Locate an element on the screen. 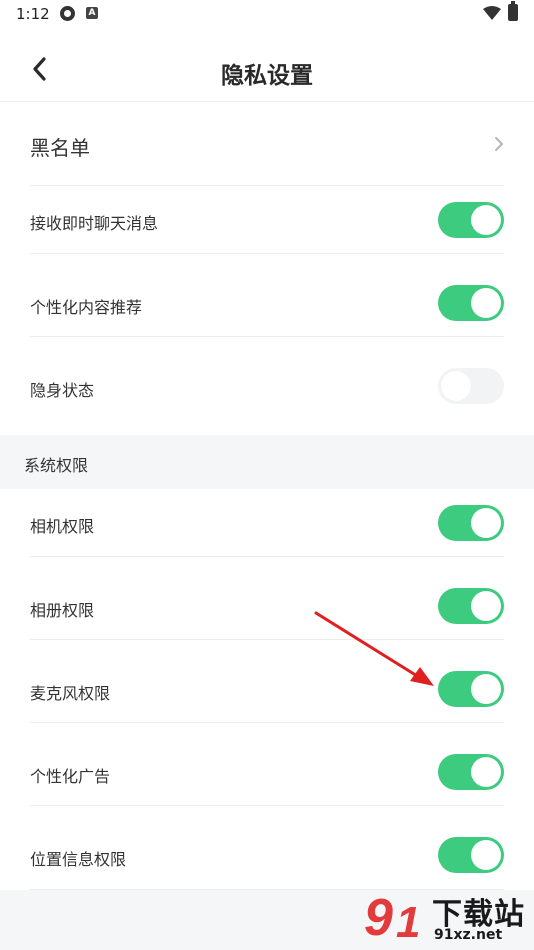 The image size is (534, 950). location-permission-toggle is located at coordinates (471, 855).